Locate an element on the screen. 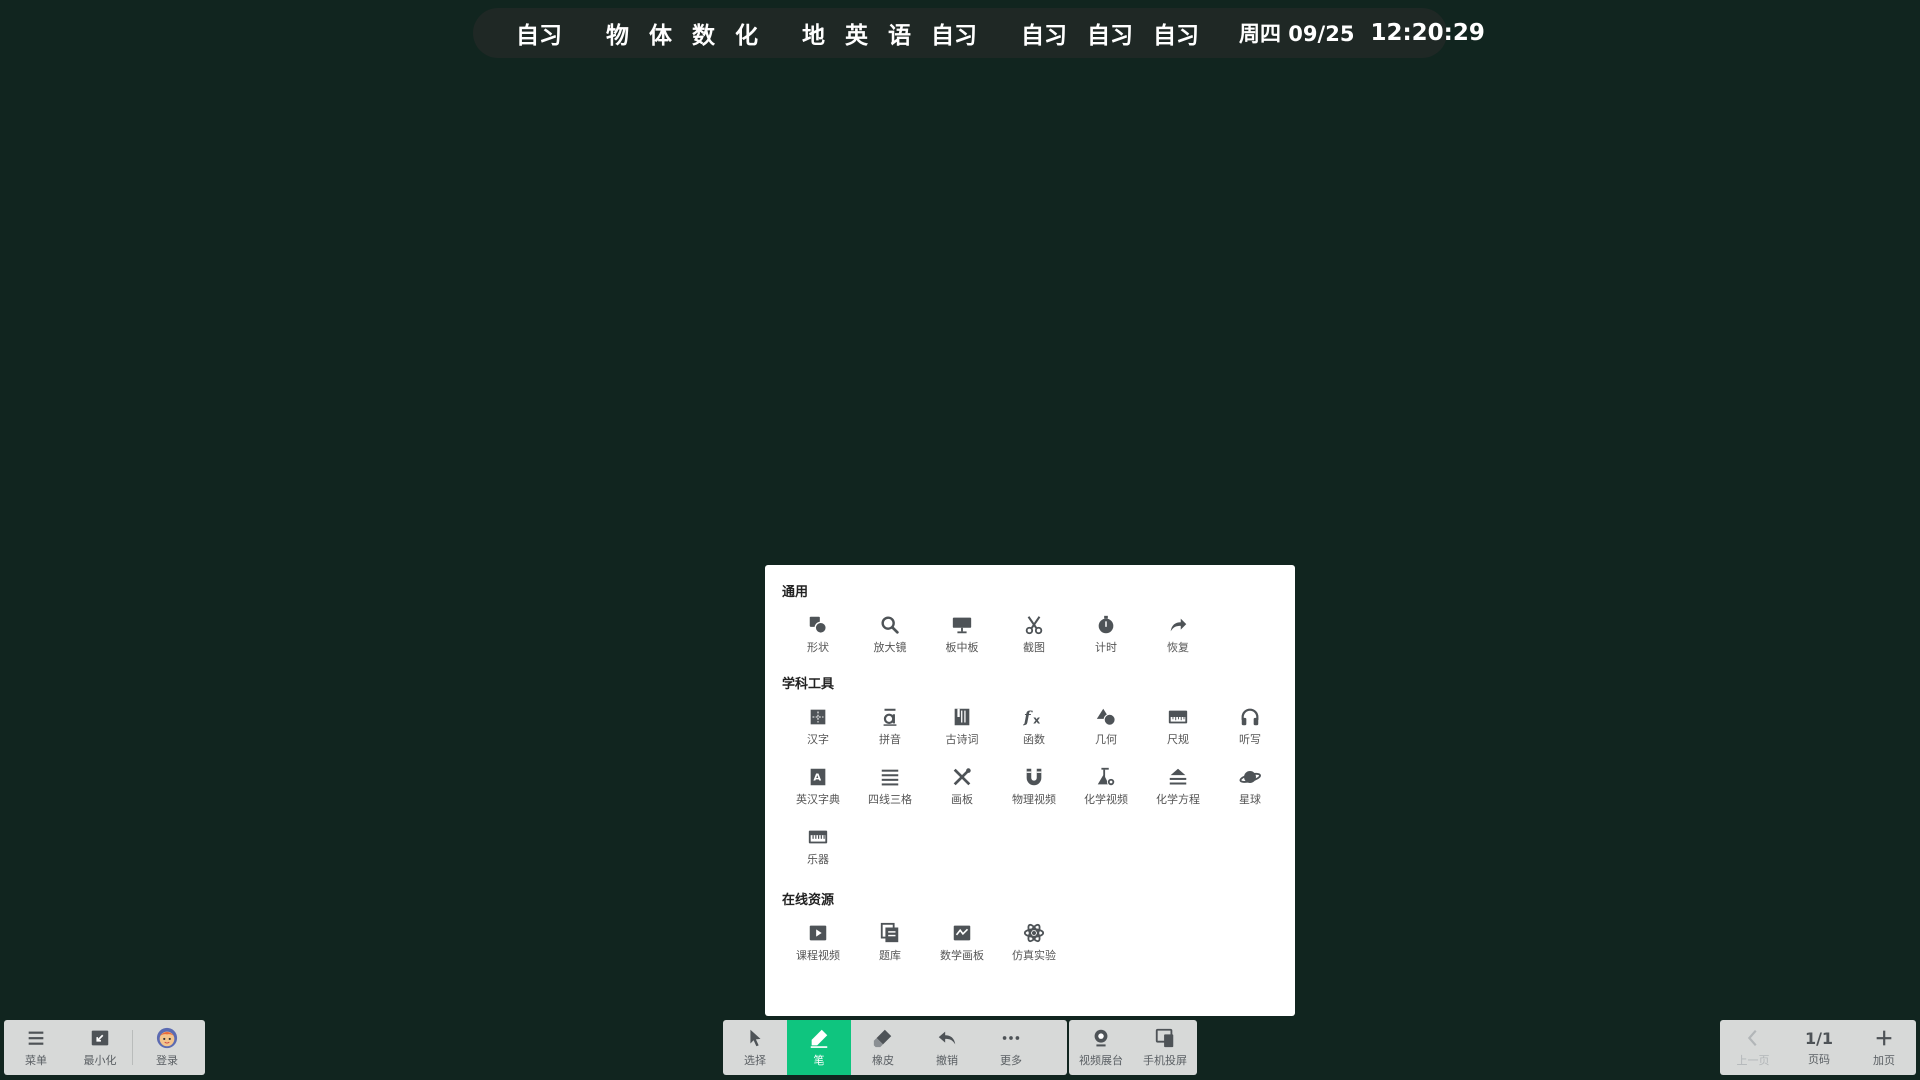  tool-label: 画板 is located at coordinates (962, 799).